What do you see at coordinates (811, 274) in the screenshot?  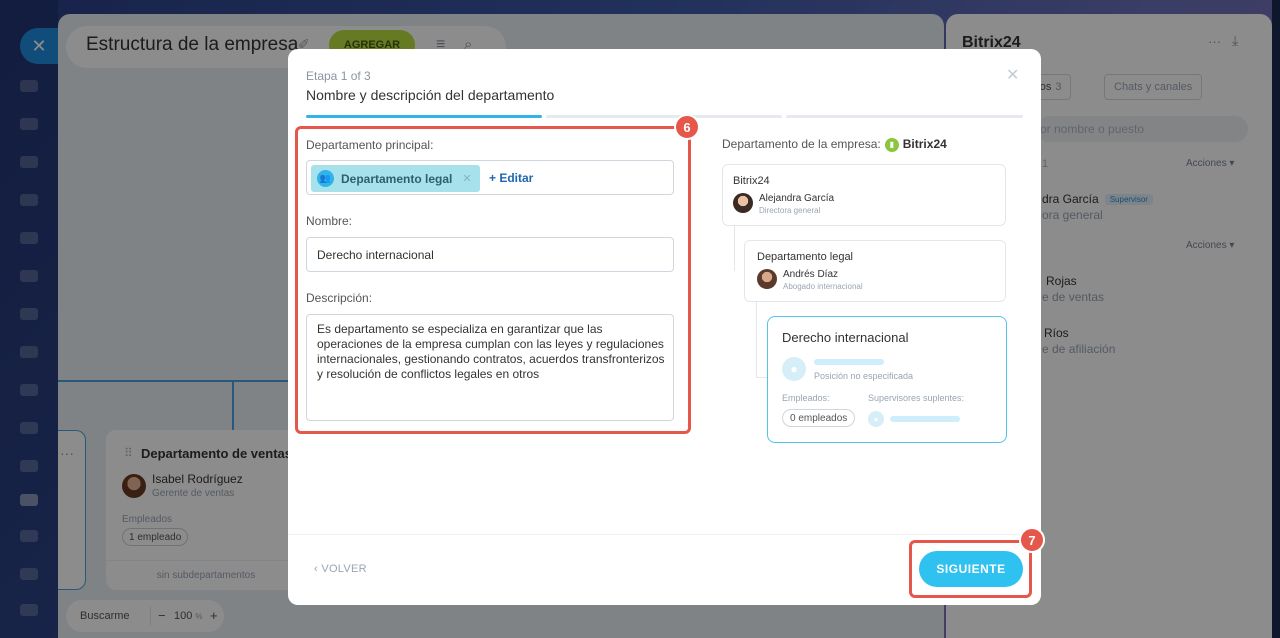 I see `preview-parent-person: Andrés Díaz` at bounding box center [811, 274].